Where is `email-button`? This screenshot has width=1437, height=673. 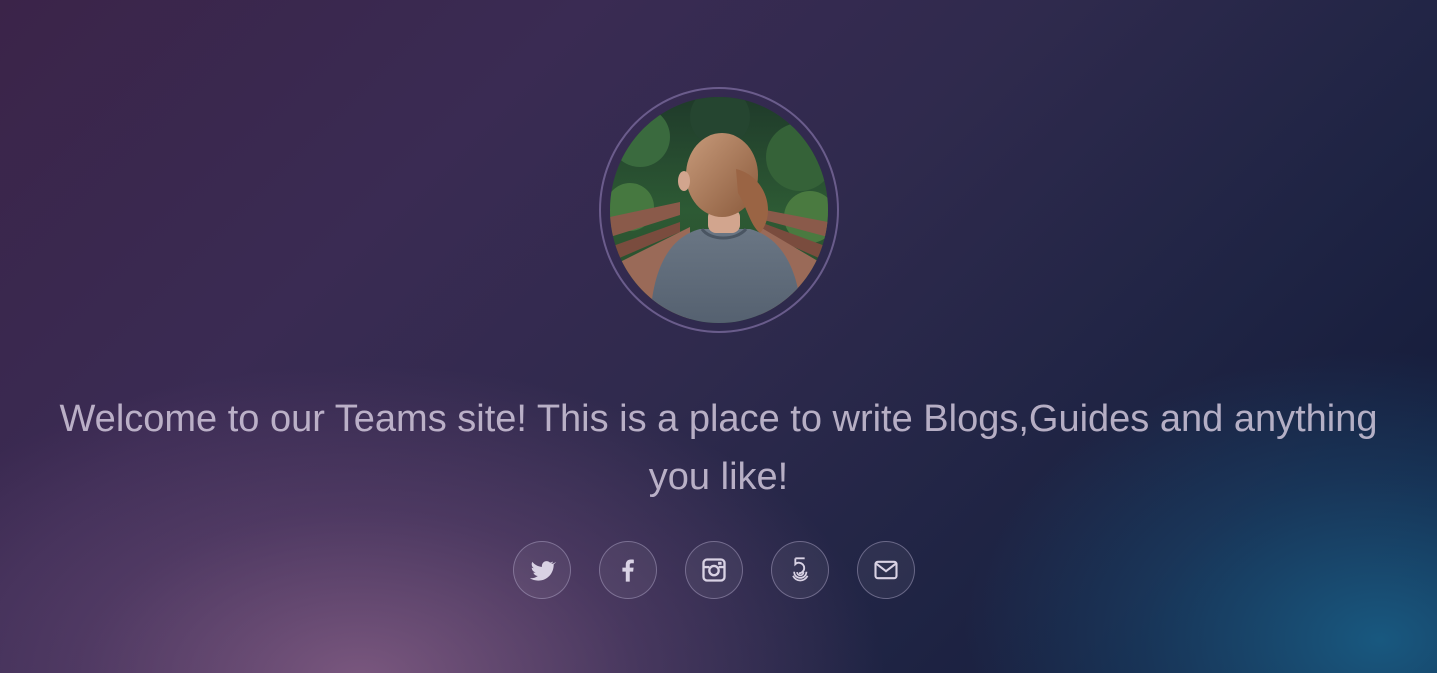
email-button is located at coordinates (886, 570).